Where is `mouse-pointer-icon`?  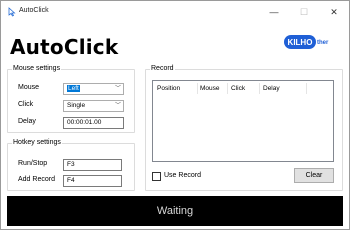 mouse-pointer-icon is located at coordinates (12, 12).